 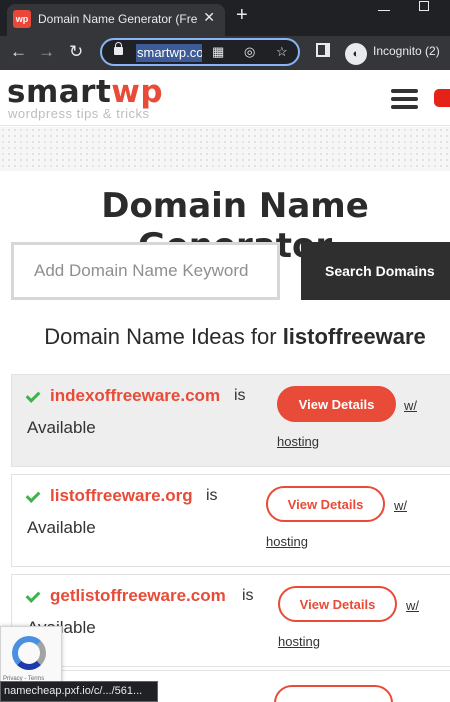 What do you see at coordinates (138, 596) in the screenshot?
I see `domain-name-link: getlistoffreeware.com` at bounding box center [138, 596].